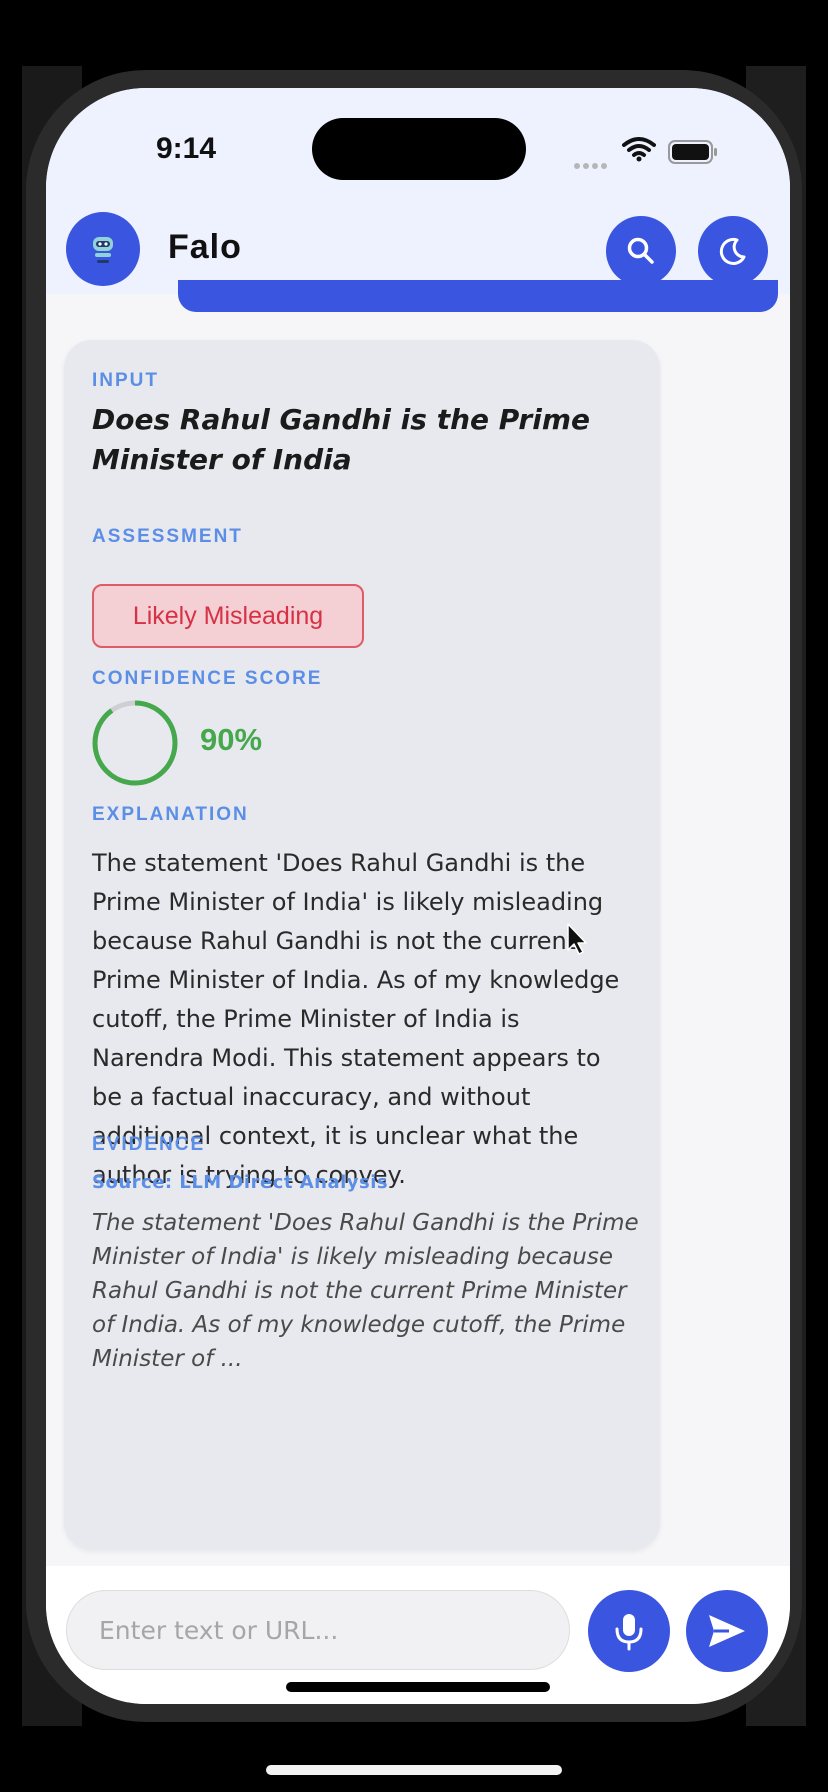  I want to click on status-bar: 9:14, so click(418, 148).